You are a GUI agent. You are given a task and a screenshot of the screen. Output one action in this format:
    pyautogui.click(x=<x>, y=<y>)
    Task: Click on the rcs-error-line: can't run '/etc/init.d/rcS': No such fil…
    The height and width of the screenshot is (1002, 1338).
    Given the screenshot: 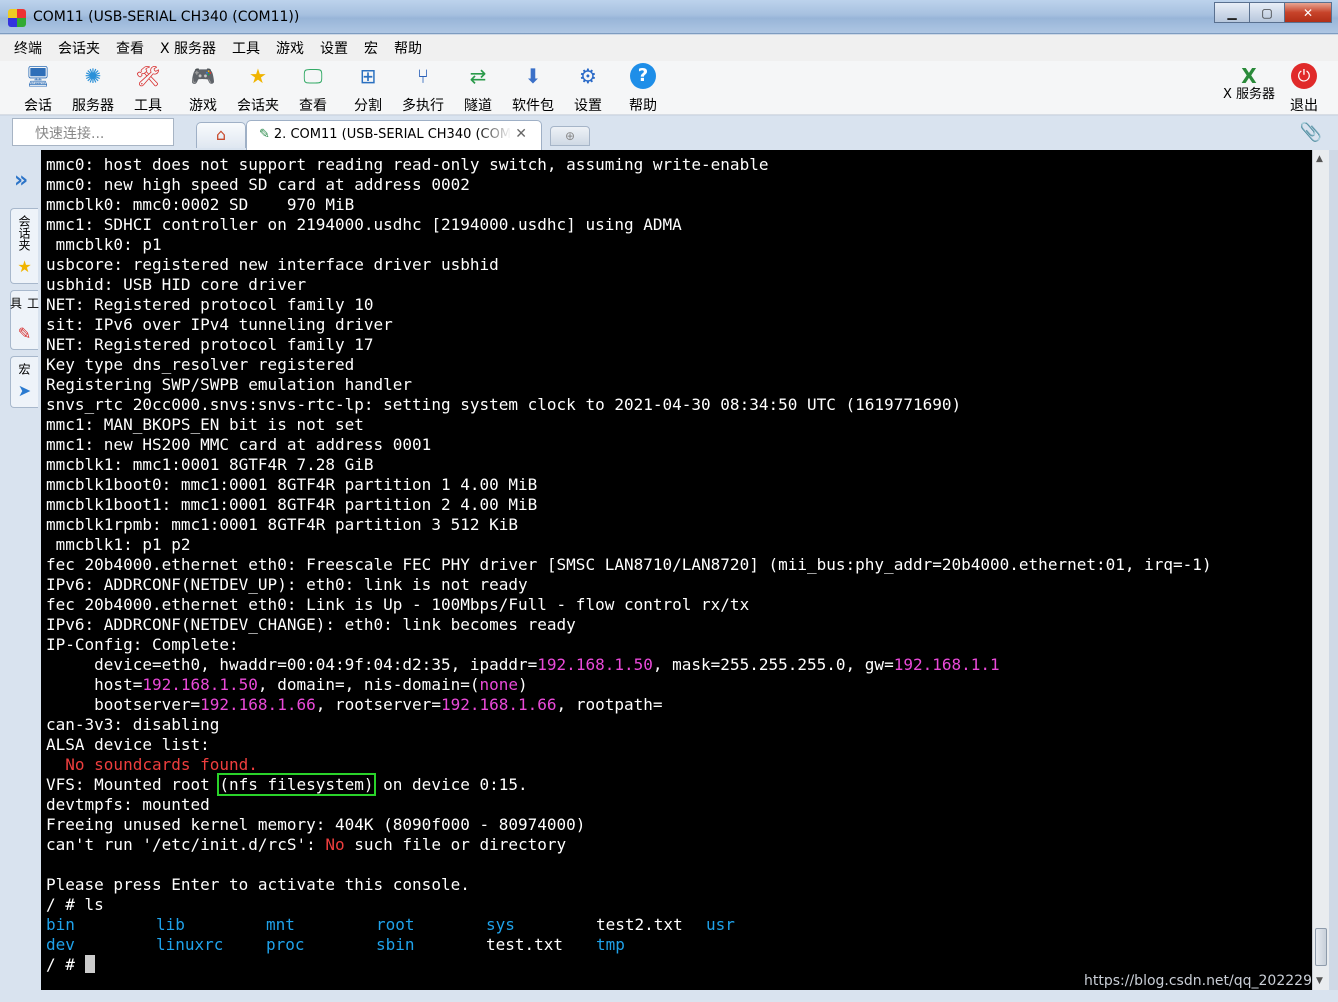 What is the action you would take?
    pyautogui.click(x=306, y=844)
    